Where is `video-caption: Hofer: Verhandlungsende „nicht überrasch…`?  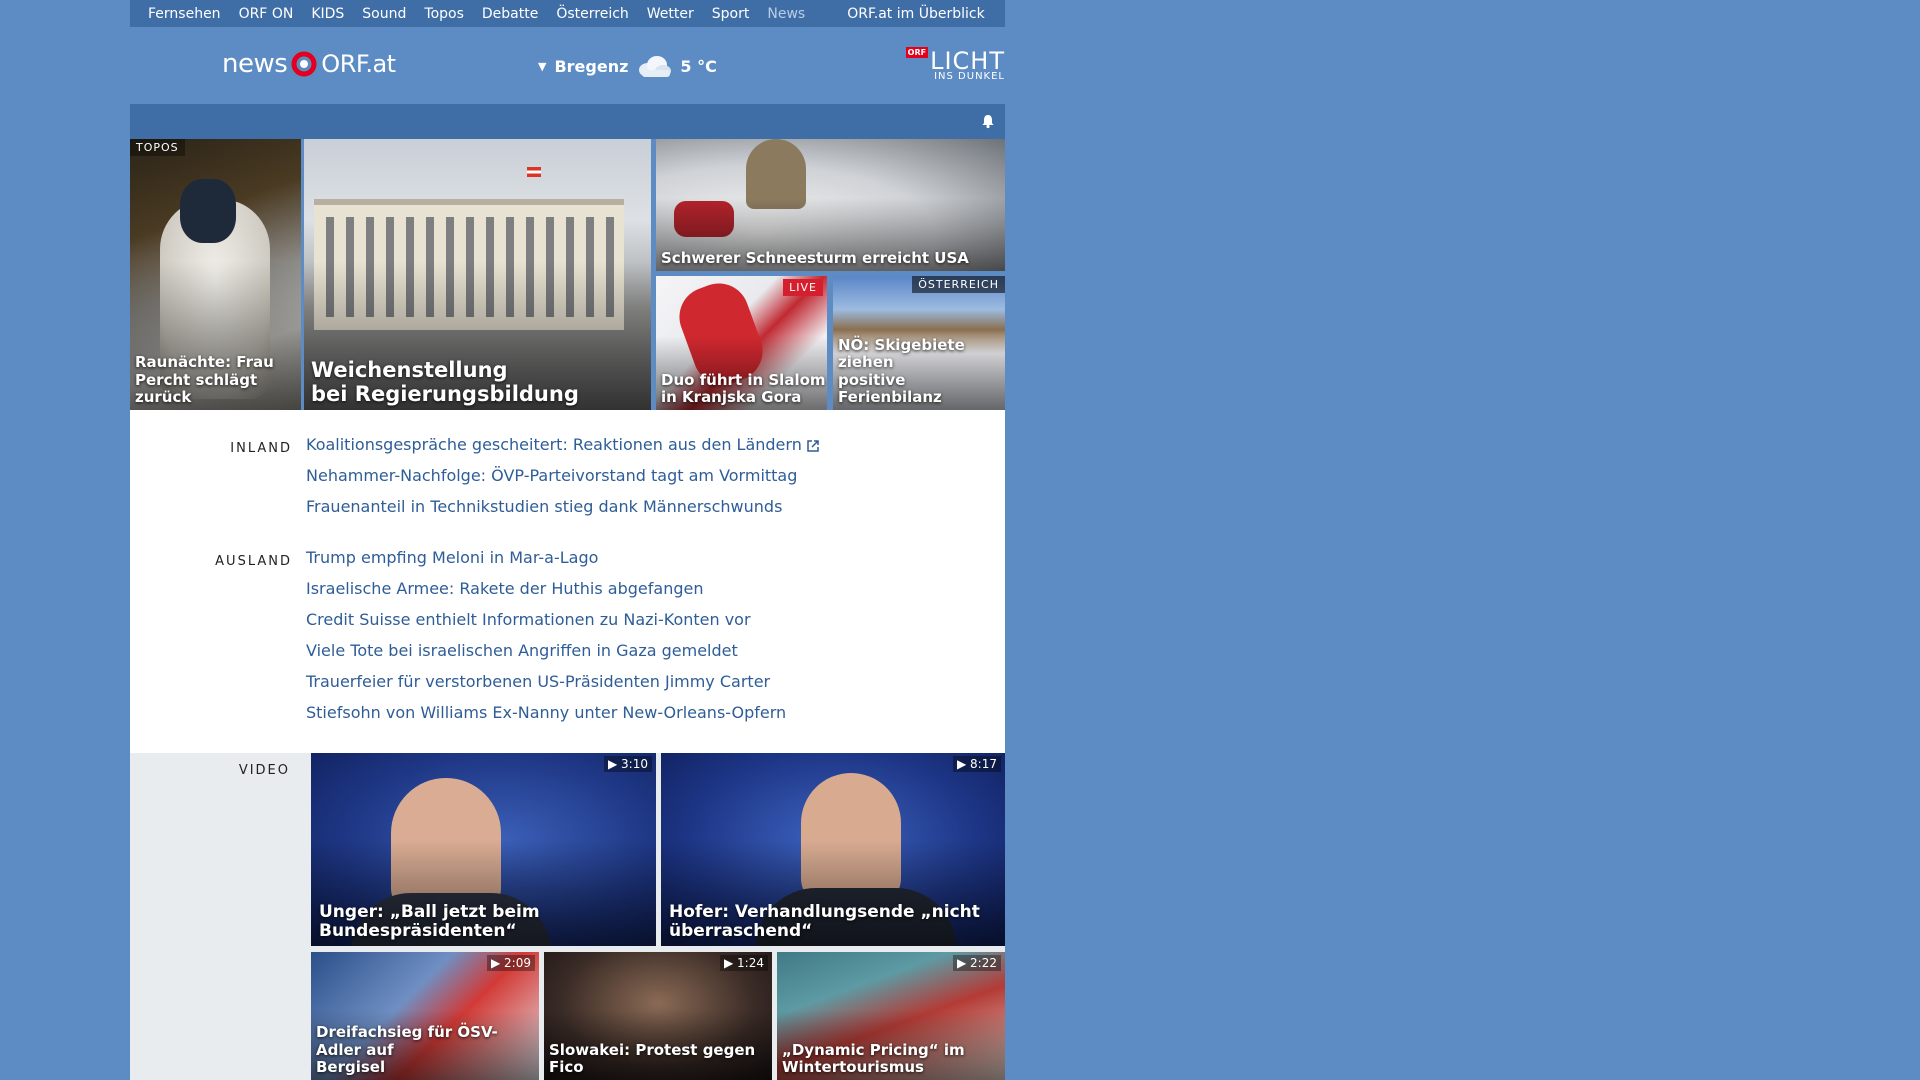 video-caption: Hofer: Verhandlungsende „nicht überrasch… is located at coordinates (824, 921).